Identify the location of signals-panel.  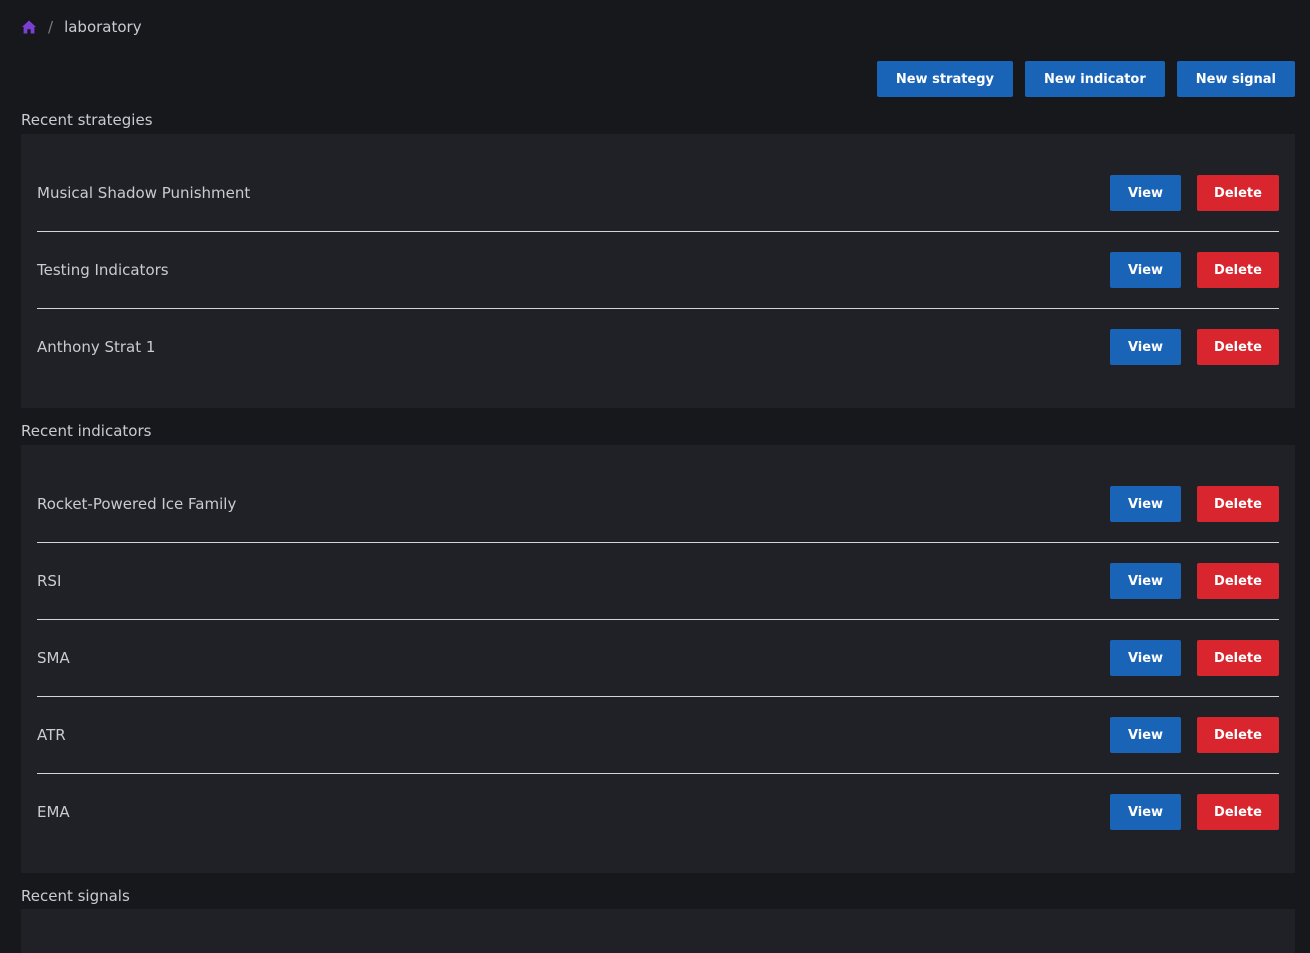
(658, 931).